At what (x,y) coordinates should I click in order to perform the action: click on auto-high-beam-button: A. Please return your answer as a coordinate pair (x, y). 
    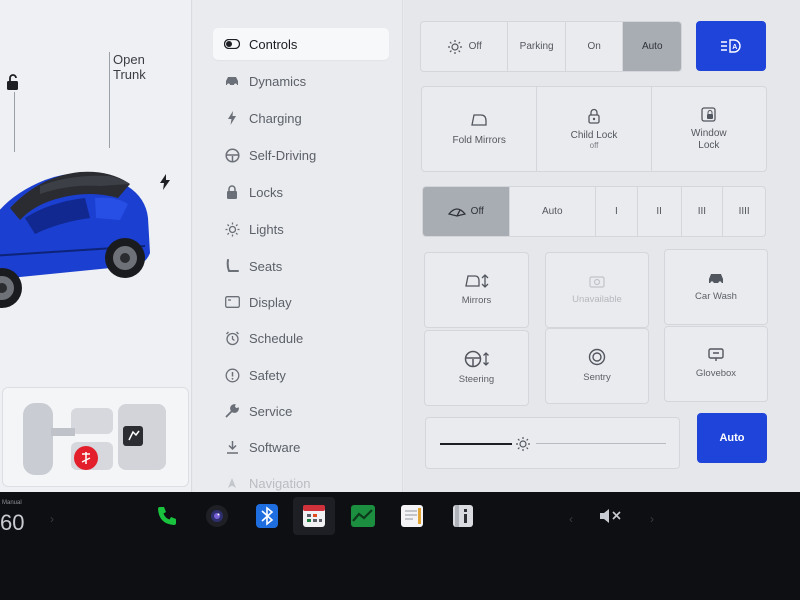
    Looking at the image, I should click on (731, 46).